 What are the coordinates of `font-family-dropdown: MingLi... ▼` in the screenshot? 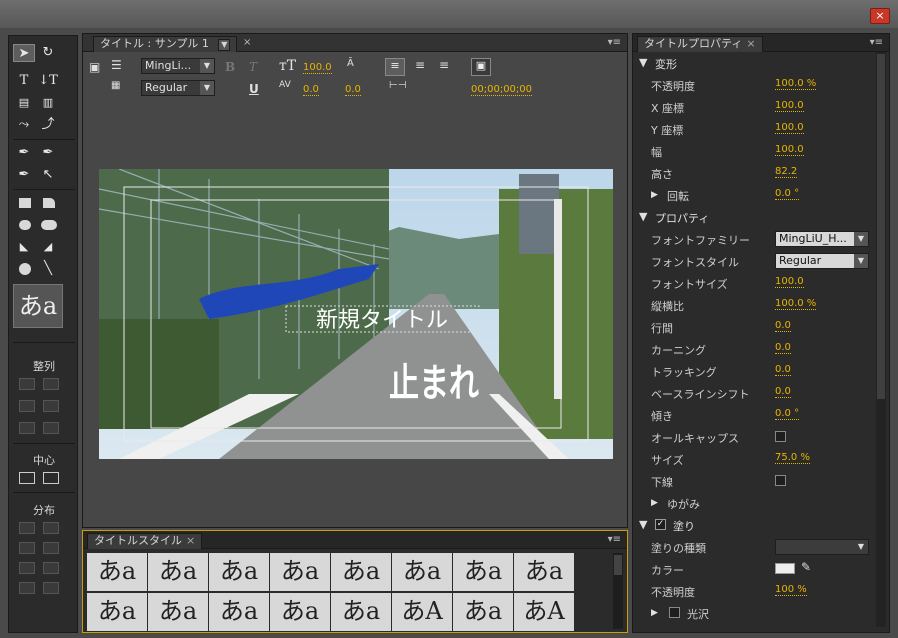 It's located at (178, 66).